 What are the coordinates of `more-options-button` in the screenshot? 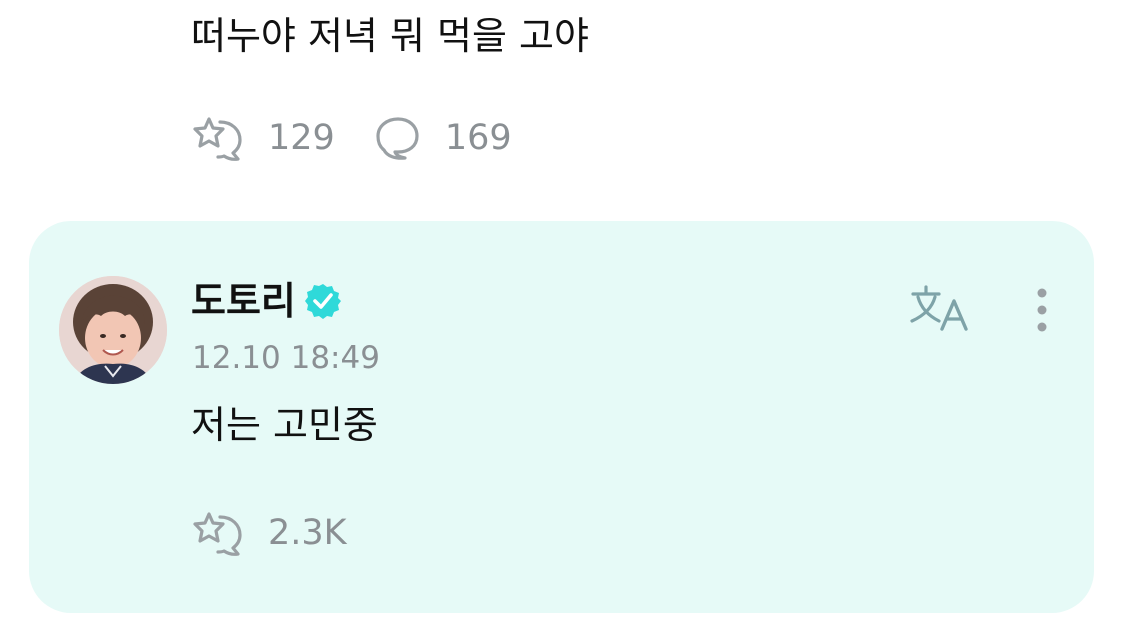 It's located at (1042, 312).